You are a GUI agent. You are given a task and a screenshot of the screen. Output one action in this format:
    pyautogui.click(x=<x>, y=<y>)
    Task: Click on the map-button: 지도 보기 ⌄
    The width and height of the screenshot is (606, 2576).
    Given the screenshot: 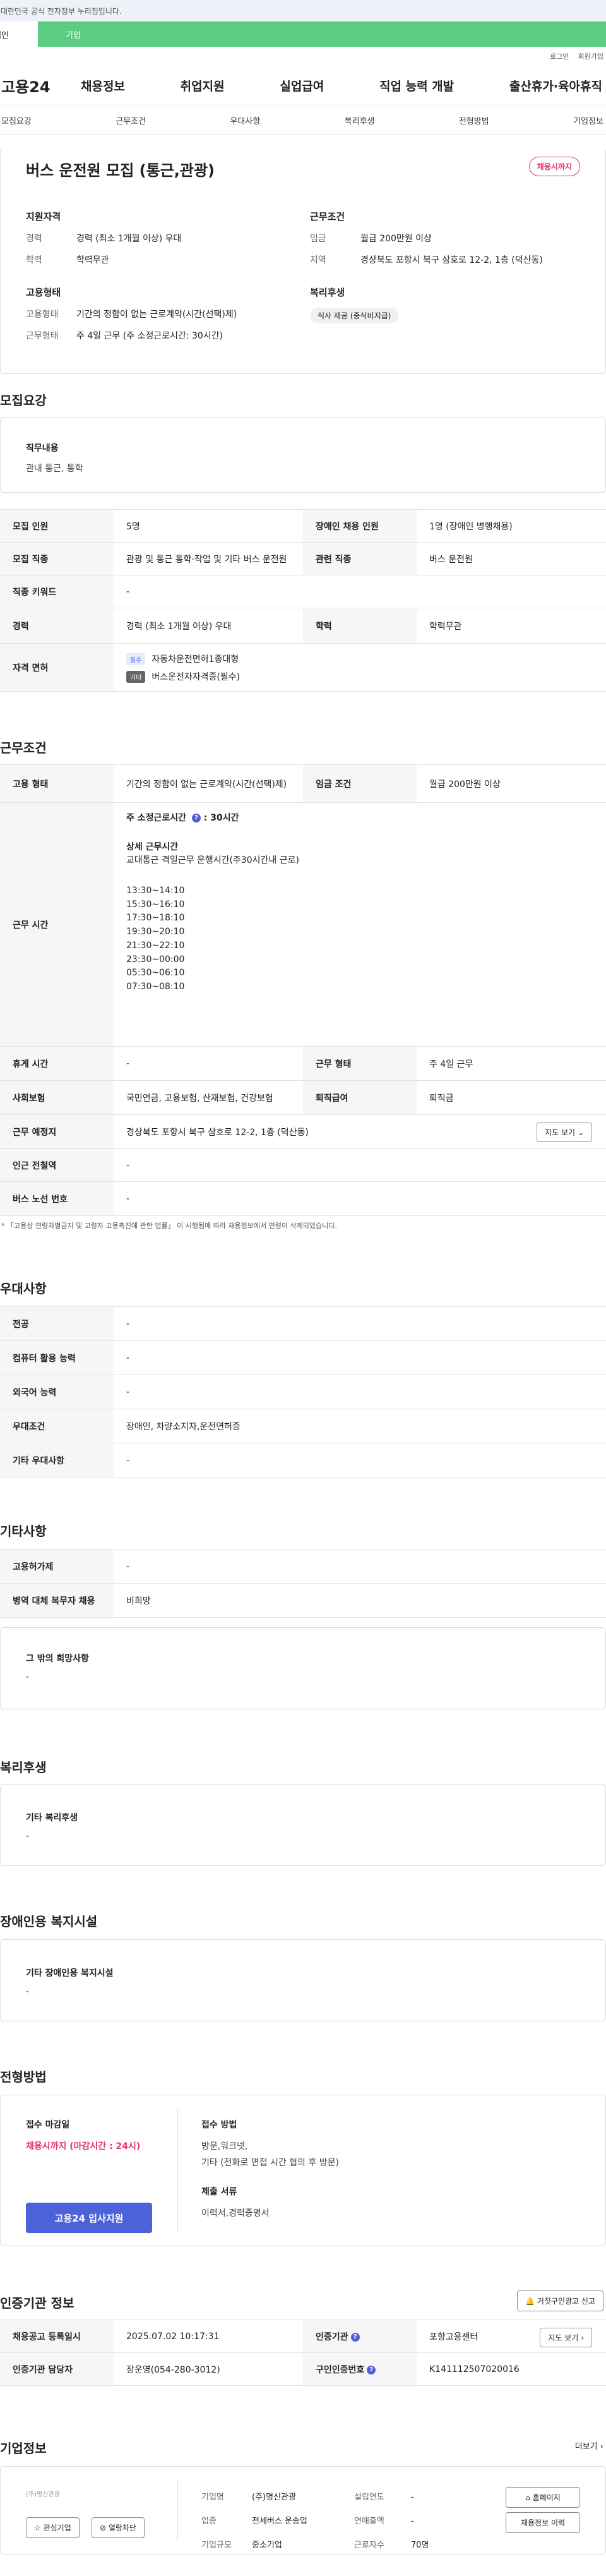 What is the action you would take?
    pyautogui.click(x=564, y=1132)
    